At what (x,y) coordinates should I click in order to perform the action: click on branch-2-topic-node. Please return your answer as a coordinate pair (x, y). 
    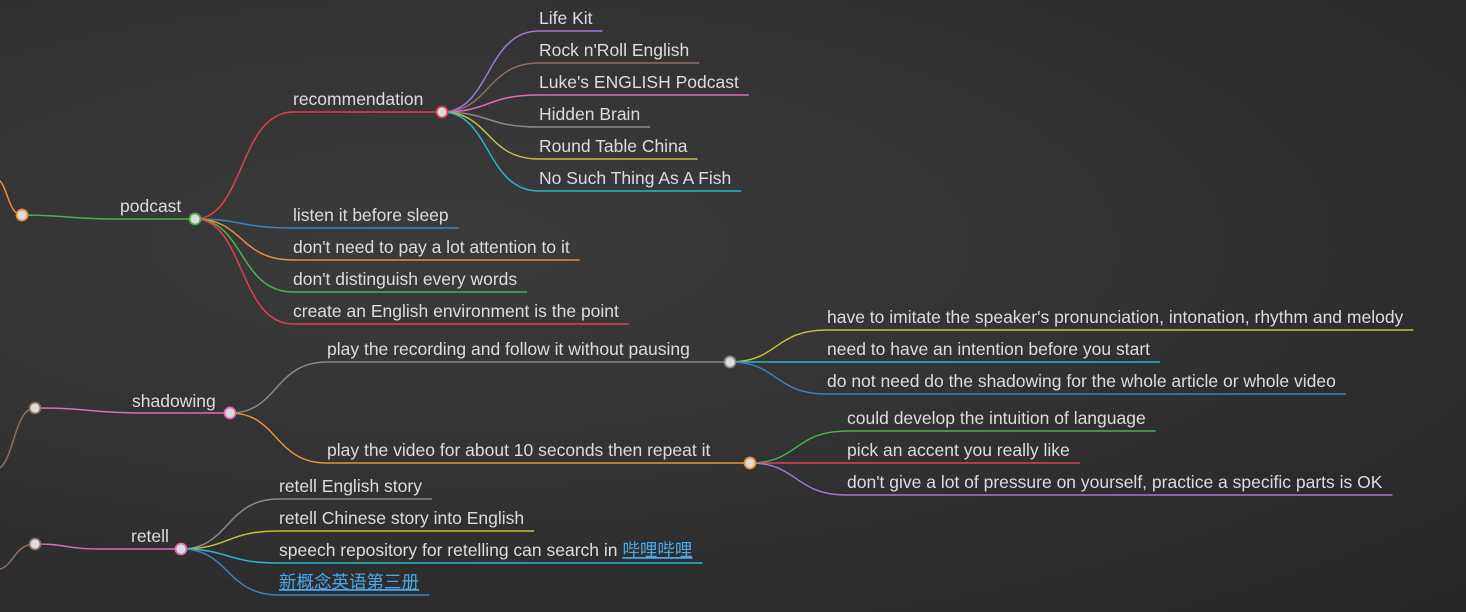
    Looking at the image, I should click on (181, 549).